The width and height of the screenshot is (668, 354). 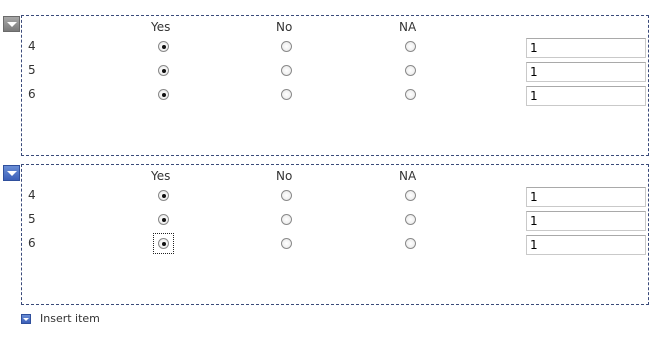 I want to click on insert-item-label: Insert item, so click(x=70, y=318).